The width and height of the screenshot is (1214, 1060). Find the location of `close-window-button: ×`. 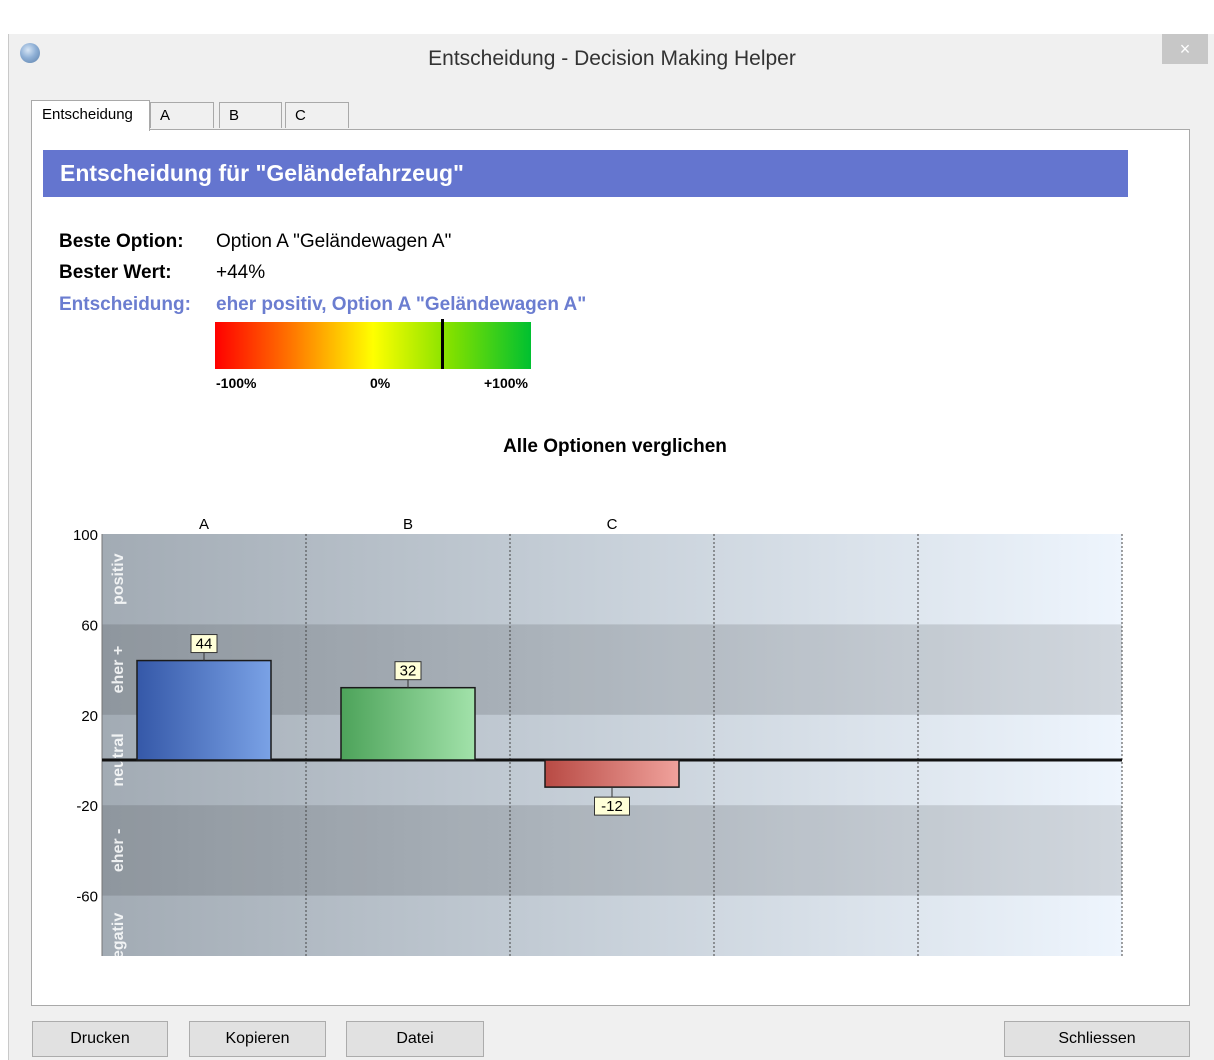

close-window-button: × is located at coordinates (1185, 49).